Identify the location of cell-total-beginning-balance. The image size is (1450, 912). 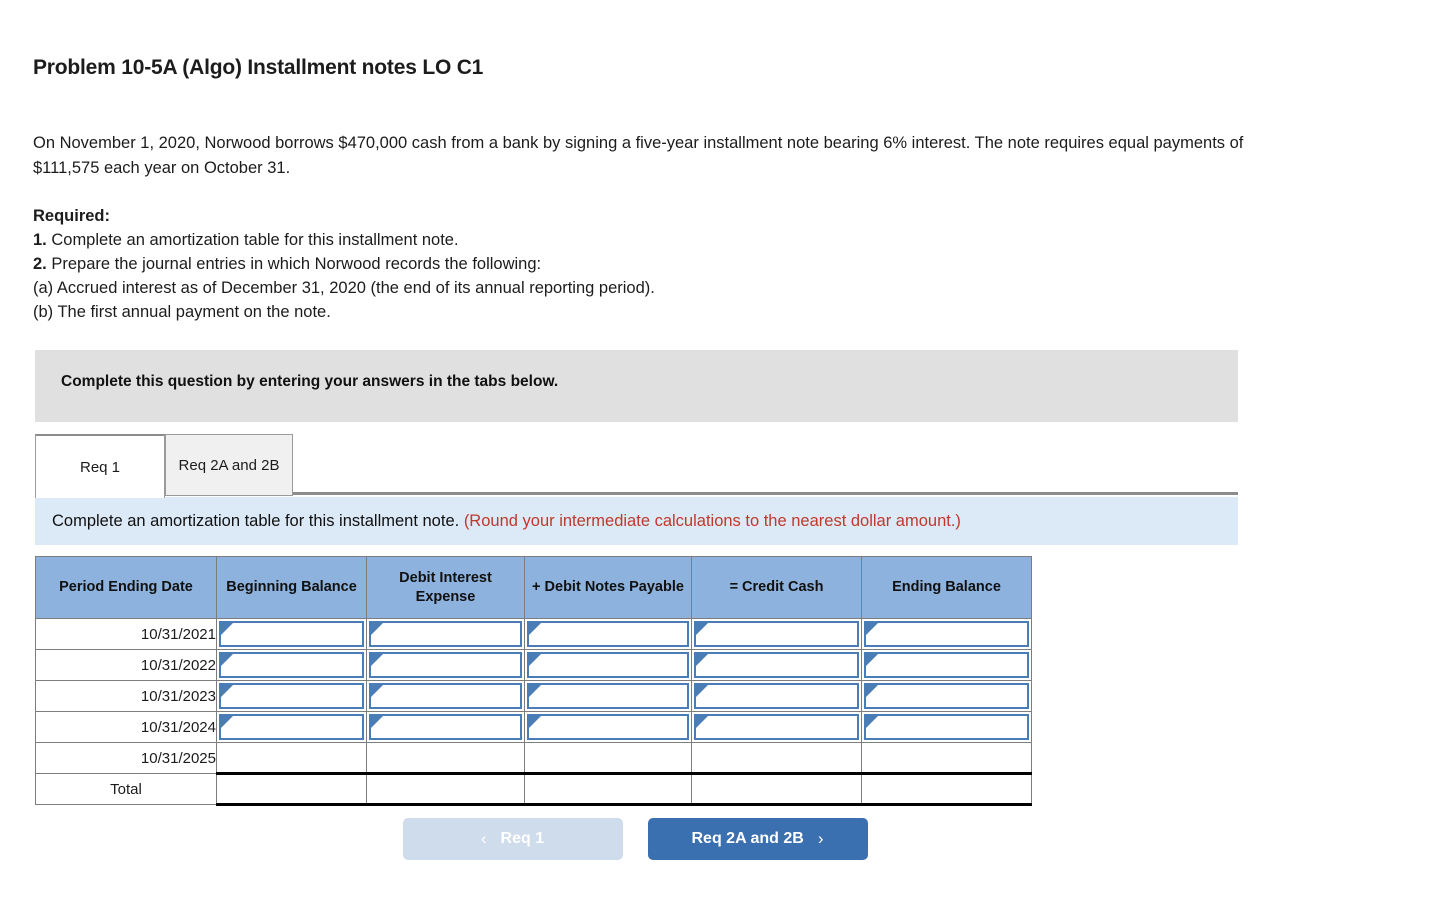
(291, 789).